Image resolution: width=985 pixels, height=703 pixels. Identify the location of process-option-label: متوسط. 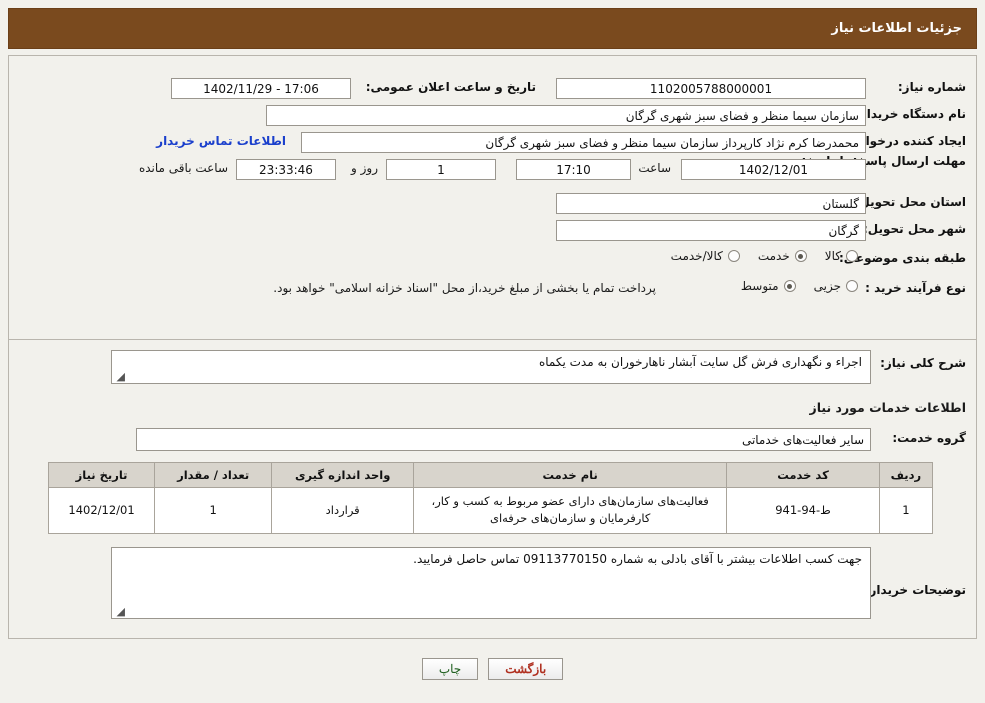
(759, 286).